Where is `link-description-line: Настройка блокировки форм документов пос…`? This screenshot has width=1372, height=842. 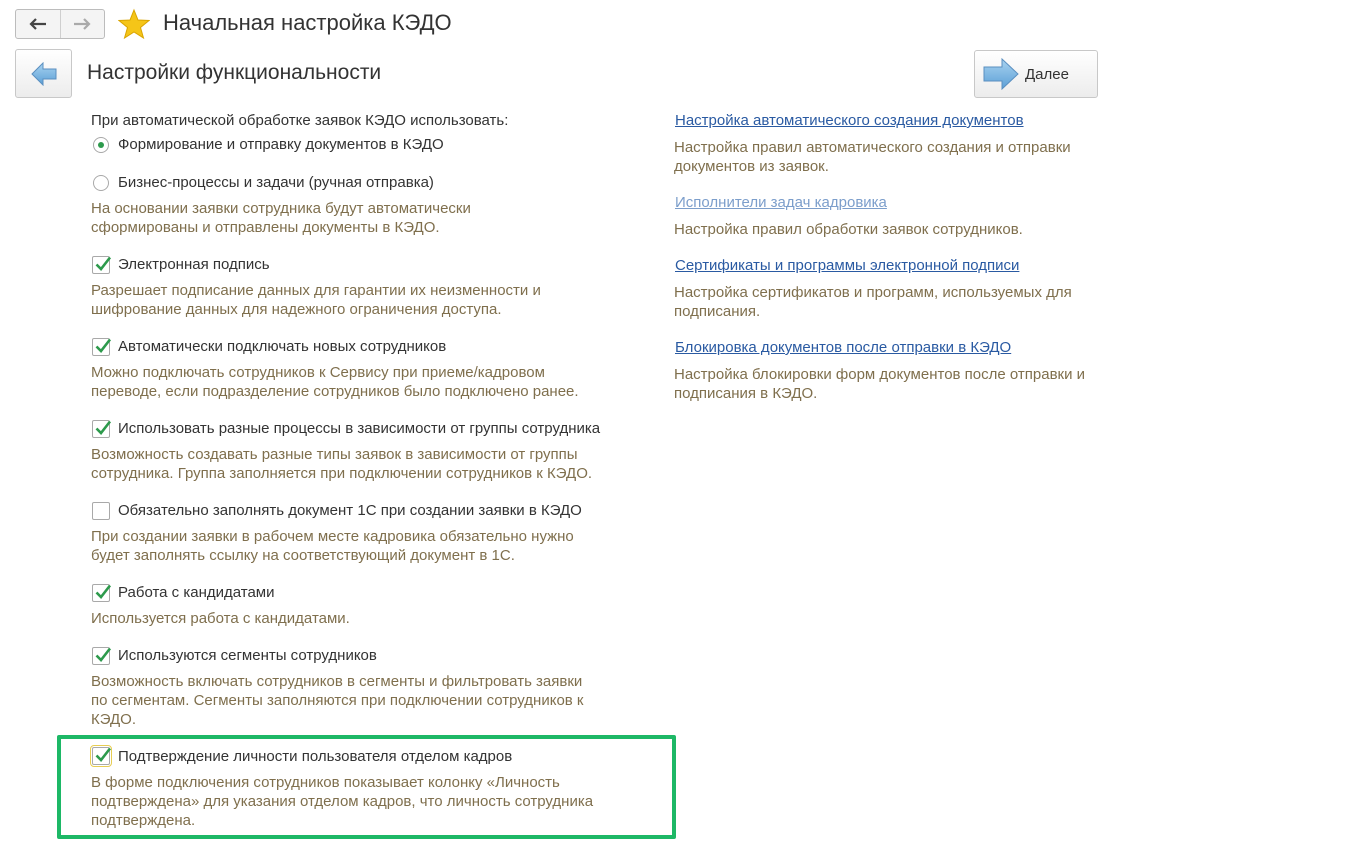 link-description-line: Настройка блокировки форм документов пос… is located at coordinates (880, 374).